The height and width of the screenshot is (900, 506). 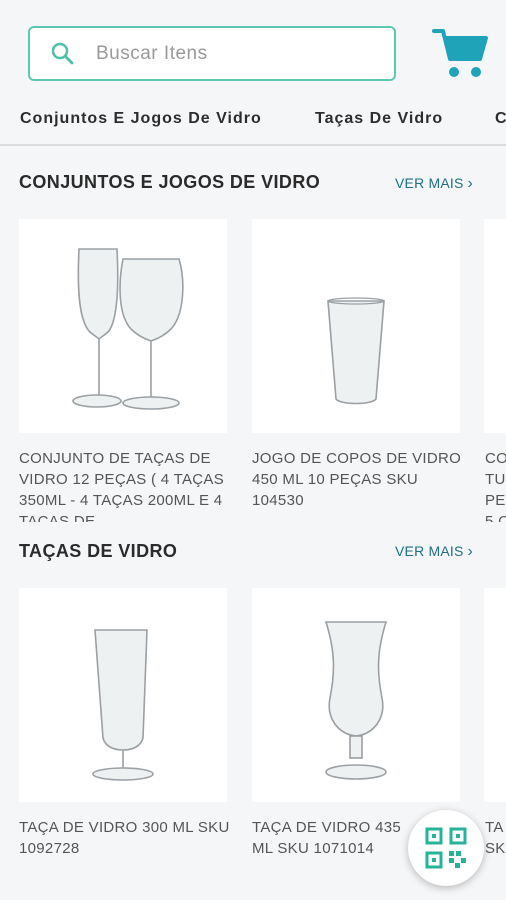 What do you see at coordinates (128, 329) in the screenshot?
I see `wine-glasses-image` at bounding box center [128, 329].